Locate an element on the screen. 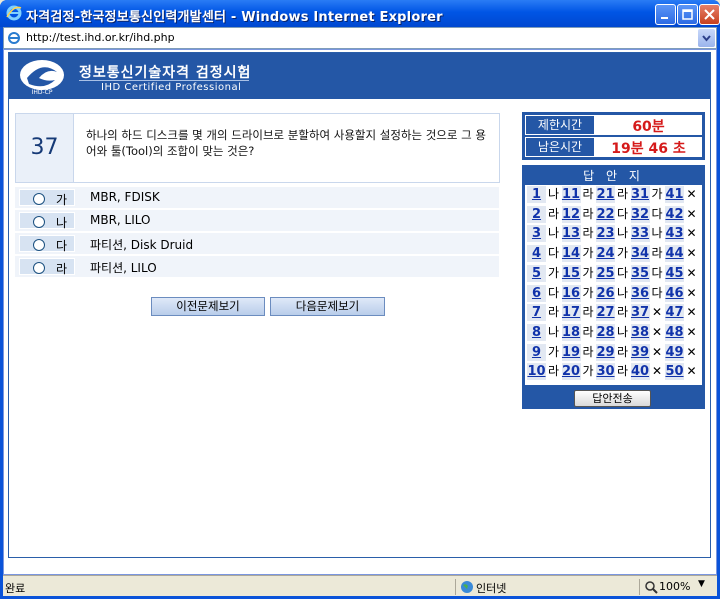  answer-question-link: 27 is located at coordinates (605, 313).